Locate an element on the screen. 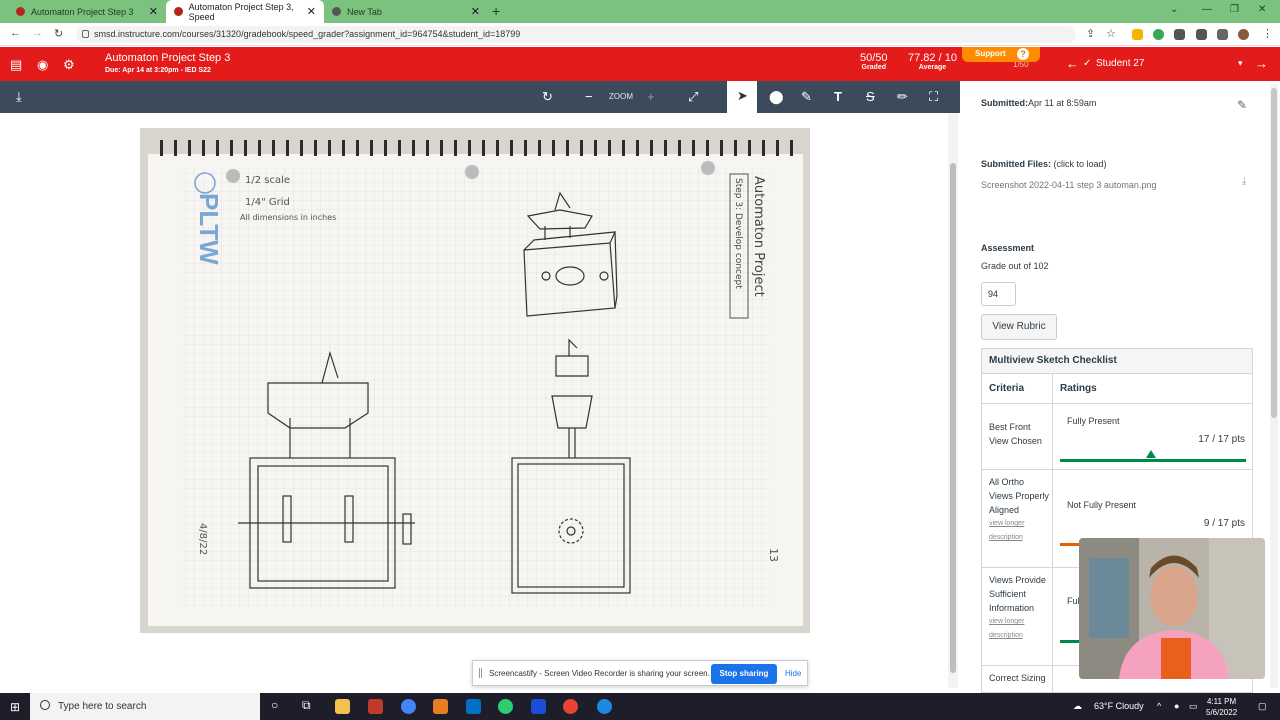  hide-button: Hide is located at coordinates (793, 673).